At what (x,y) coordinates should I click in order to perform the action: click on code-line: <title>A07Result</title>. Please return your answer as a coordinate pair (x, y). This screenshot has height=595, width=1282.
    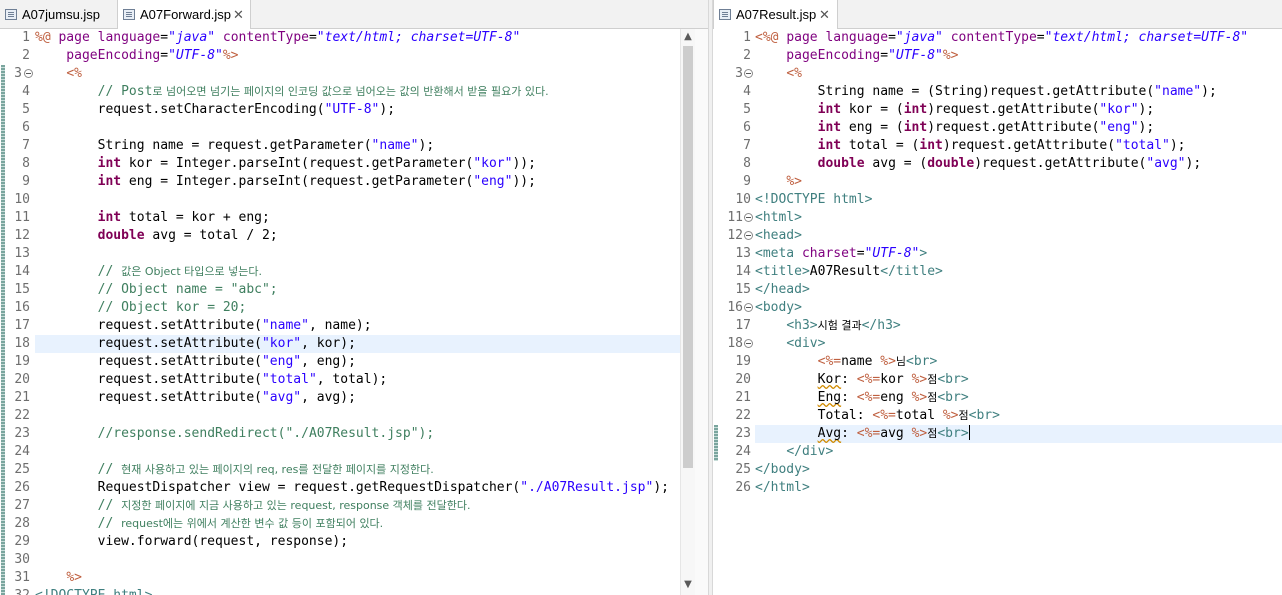
    Looking at the image, I should click on (1018, 272).